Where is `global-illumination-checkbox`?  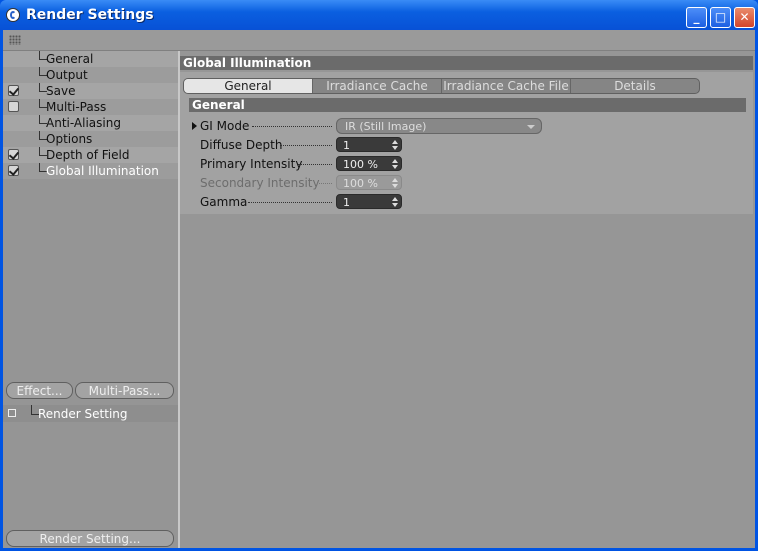
global-illumination-checkbox is located at coordinates (13, 170).